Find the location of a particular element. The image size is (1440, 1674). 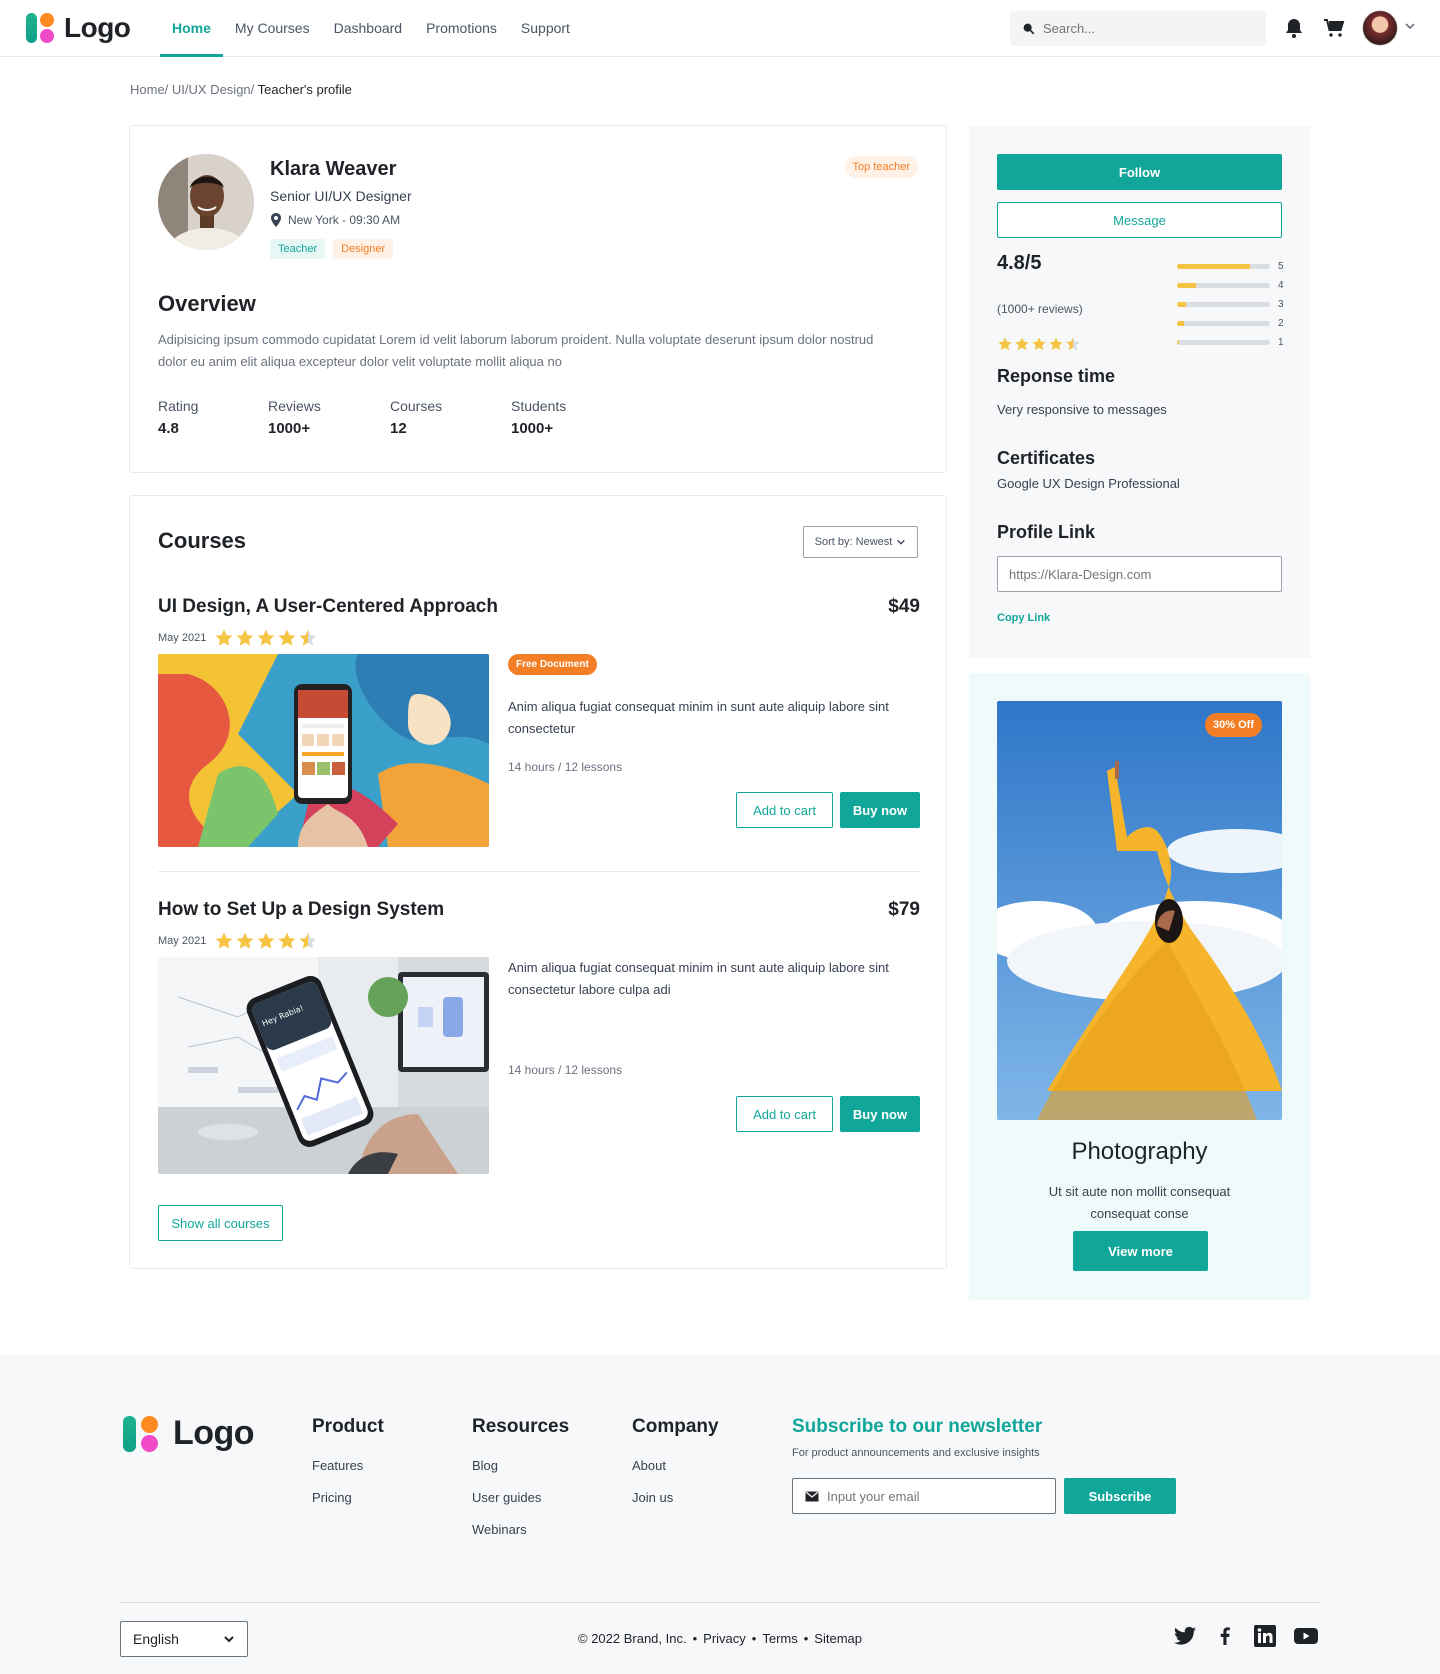

search-box is located at coordinates (1138, 28).